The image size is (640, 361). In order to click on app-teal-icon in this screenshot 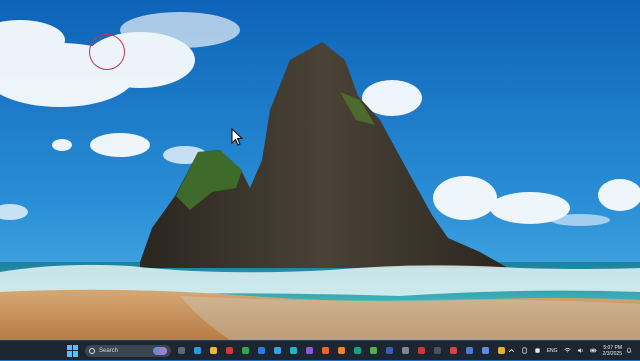, I will do `click(357, 350)`.